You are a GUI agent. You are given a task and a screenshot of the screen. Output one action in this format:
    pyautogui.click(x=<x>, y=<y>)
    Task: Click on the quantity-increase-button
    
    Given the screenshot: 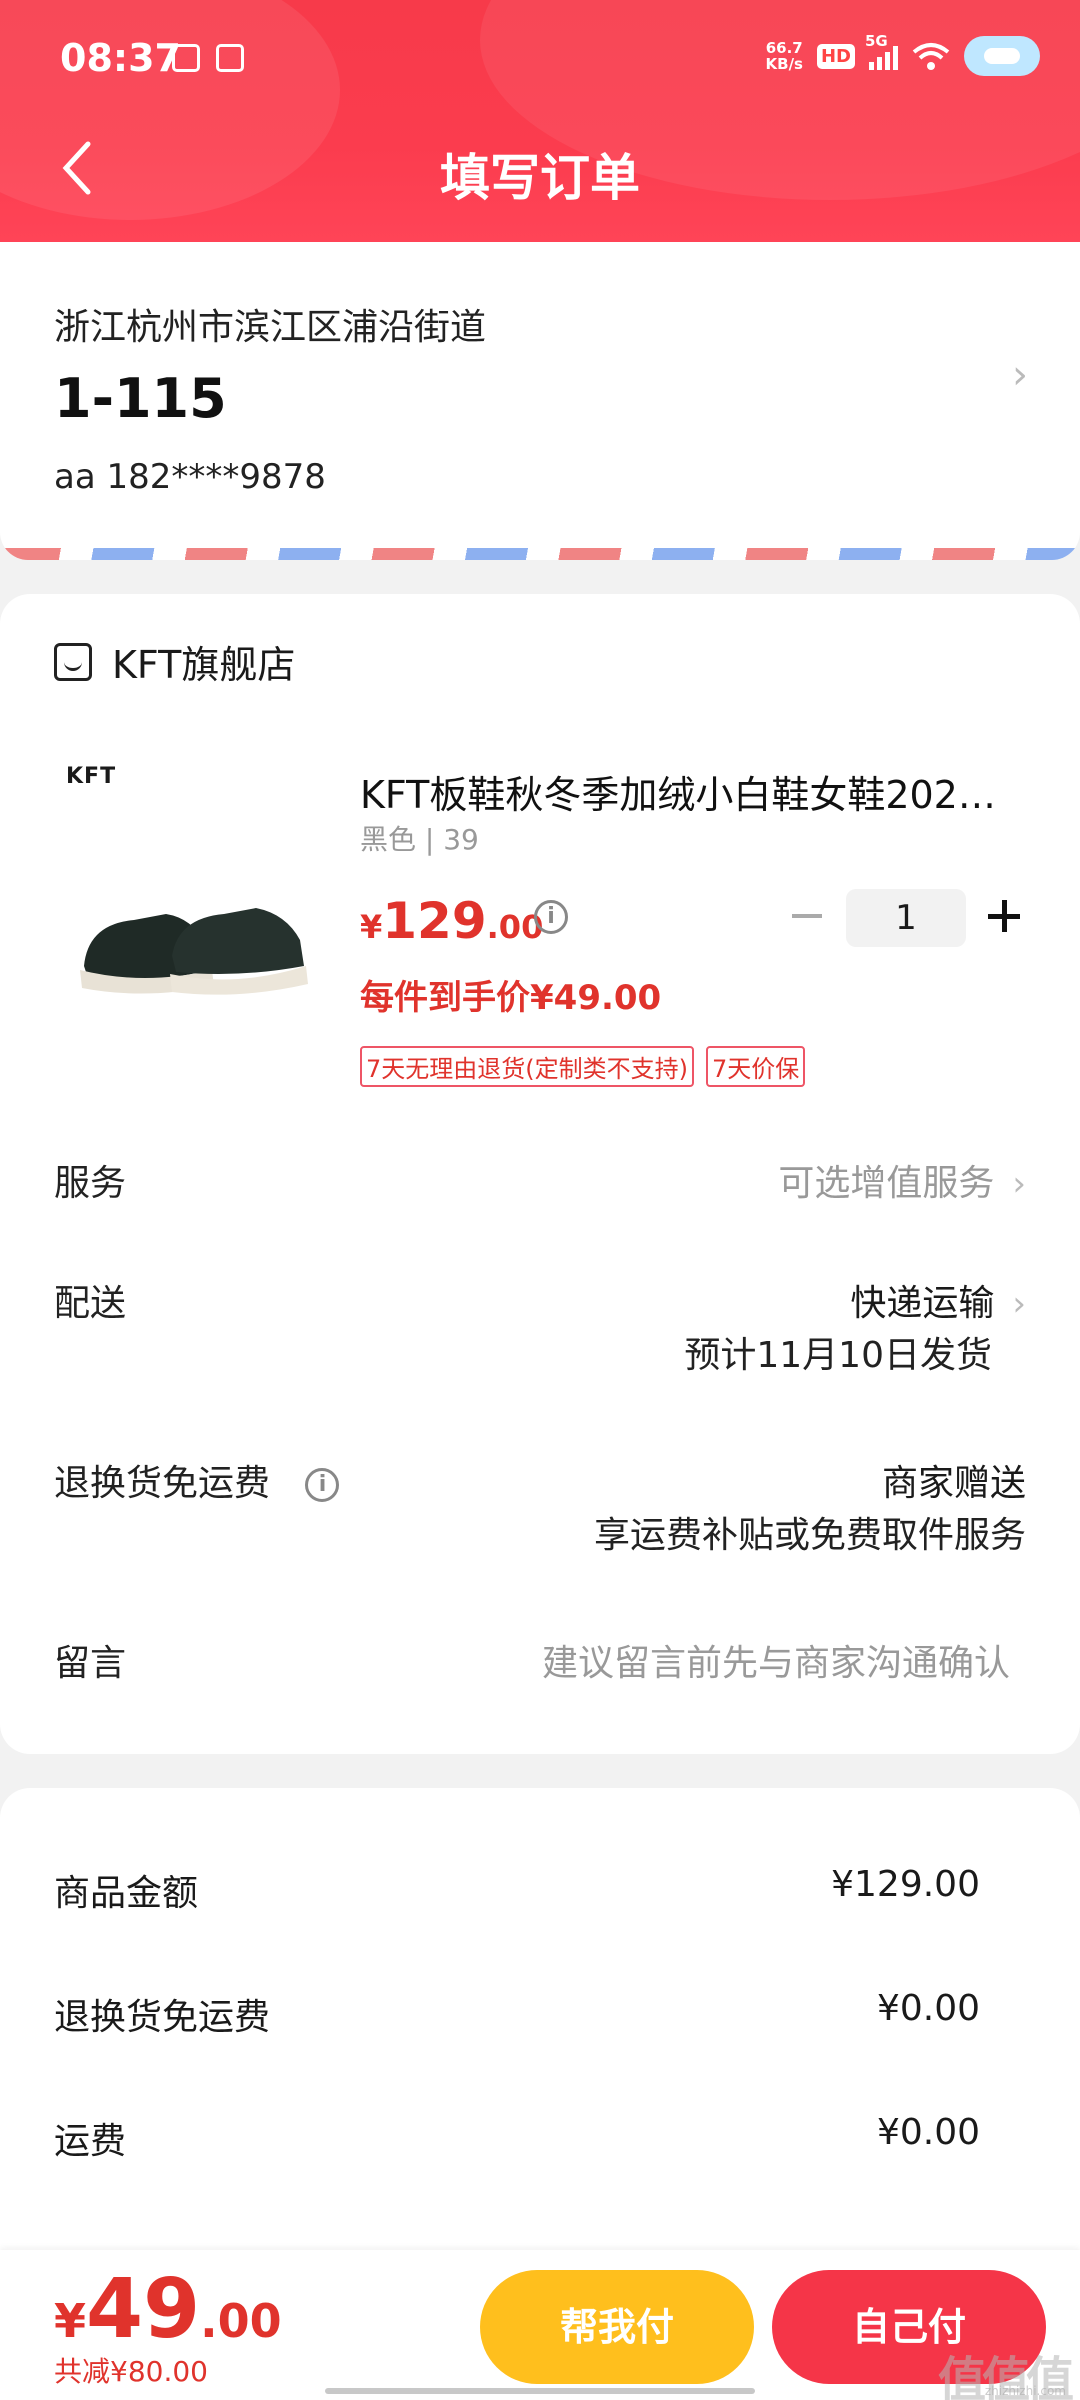 What is the action you would take?
    pyautogui.click(x=1006, y=918)
    